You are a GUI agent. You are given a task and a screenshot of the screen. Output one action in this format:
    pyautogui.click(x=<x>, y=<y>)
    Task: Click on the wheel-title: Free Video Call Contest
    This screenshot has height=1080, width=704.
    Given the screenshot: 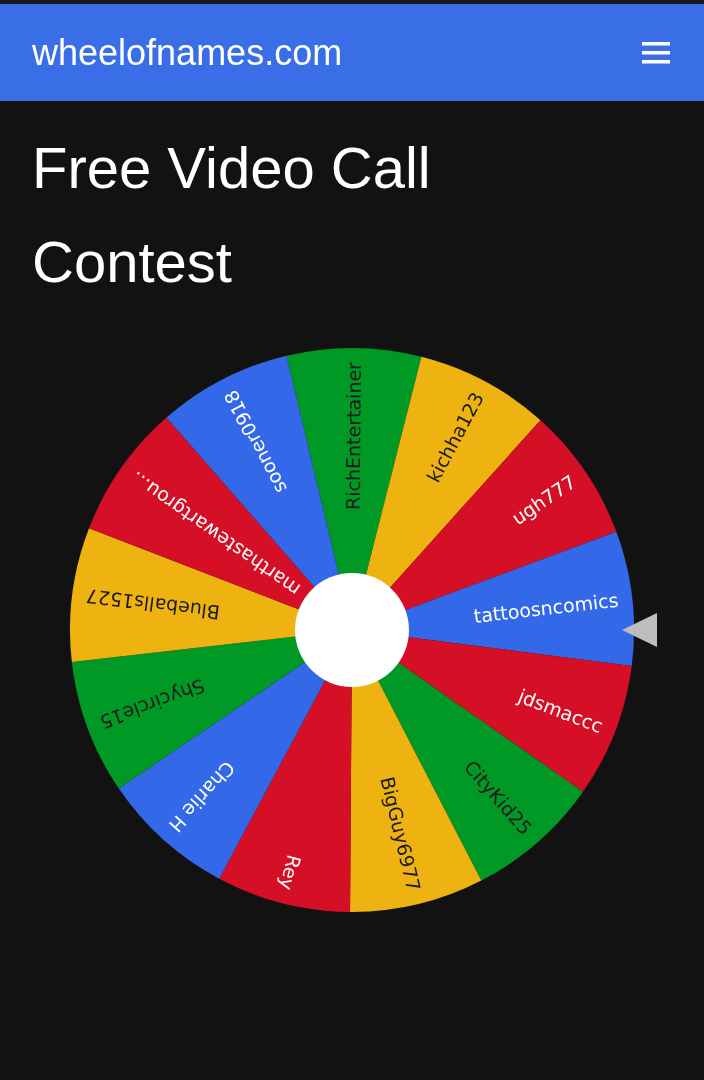 What is the action you would take?
    pyautogui.click(x=232, y=215)
    